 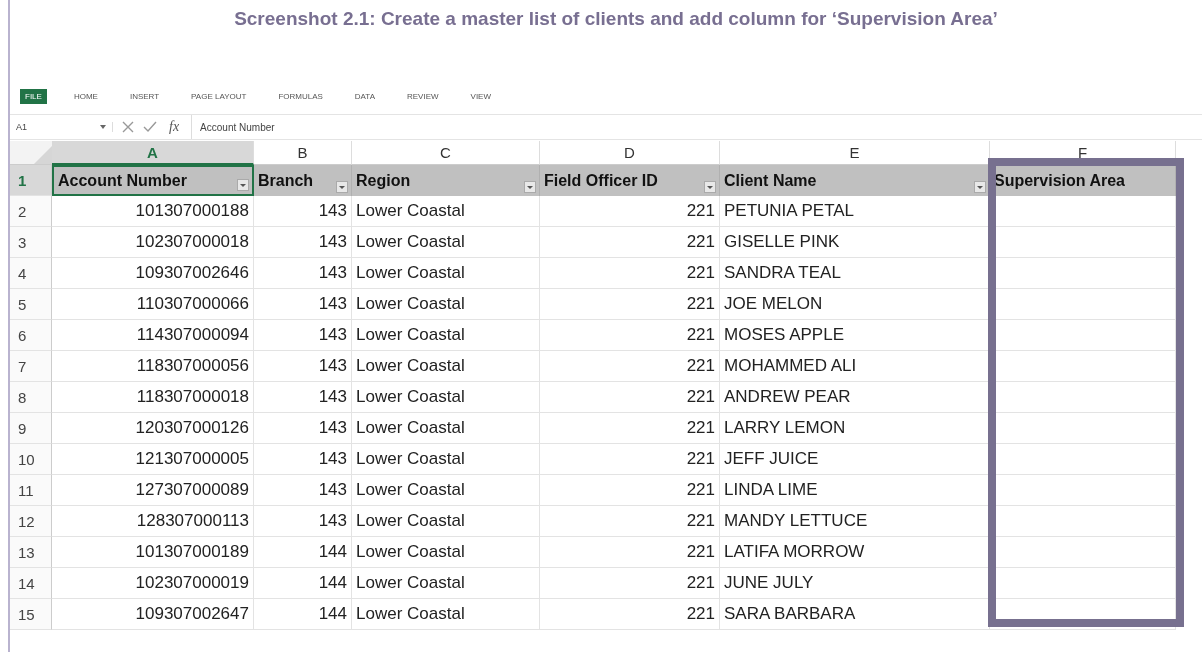 What do you see at coordinates (144, 96) in the screenshot?
I see `ribbon-tab: INSERT` at bounding box center [144, 96].